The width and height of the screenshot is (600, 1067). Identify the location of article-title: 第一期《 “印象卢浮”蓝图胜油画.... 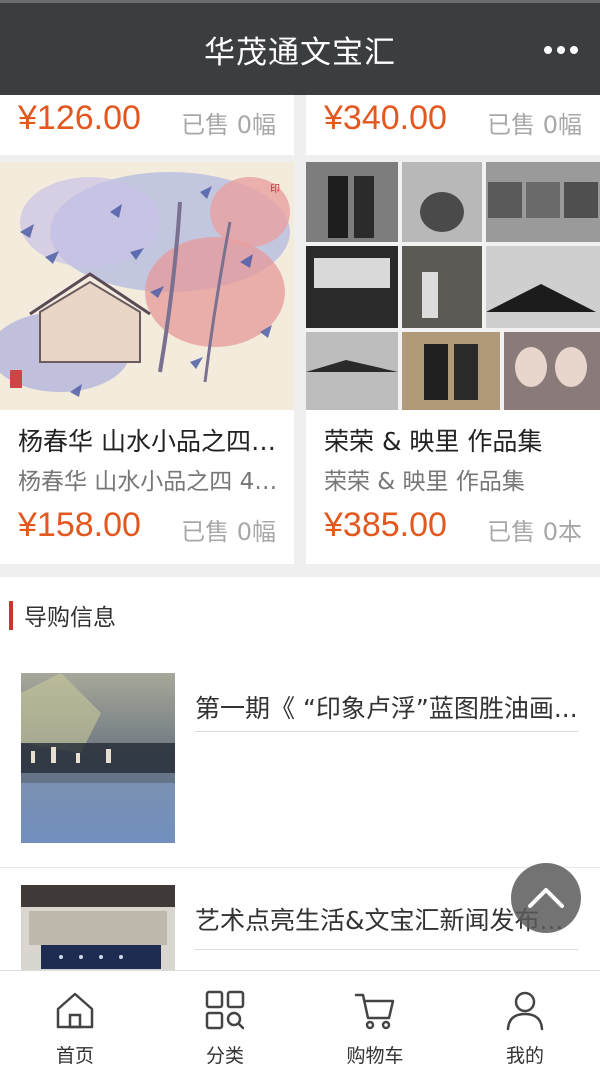
(386, 708).